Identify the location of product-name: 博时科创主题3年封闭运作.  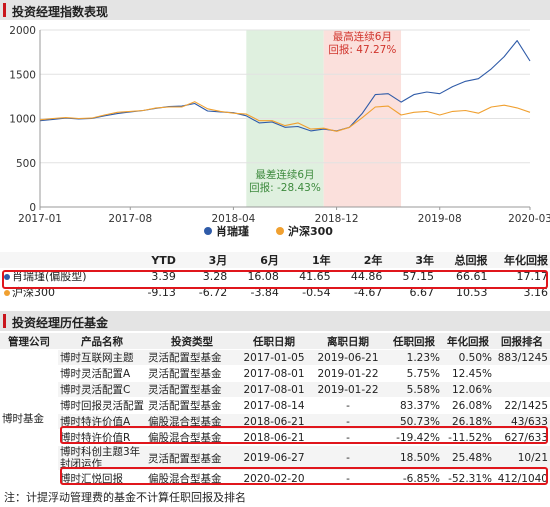
(102, 458).